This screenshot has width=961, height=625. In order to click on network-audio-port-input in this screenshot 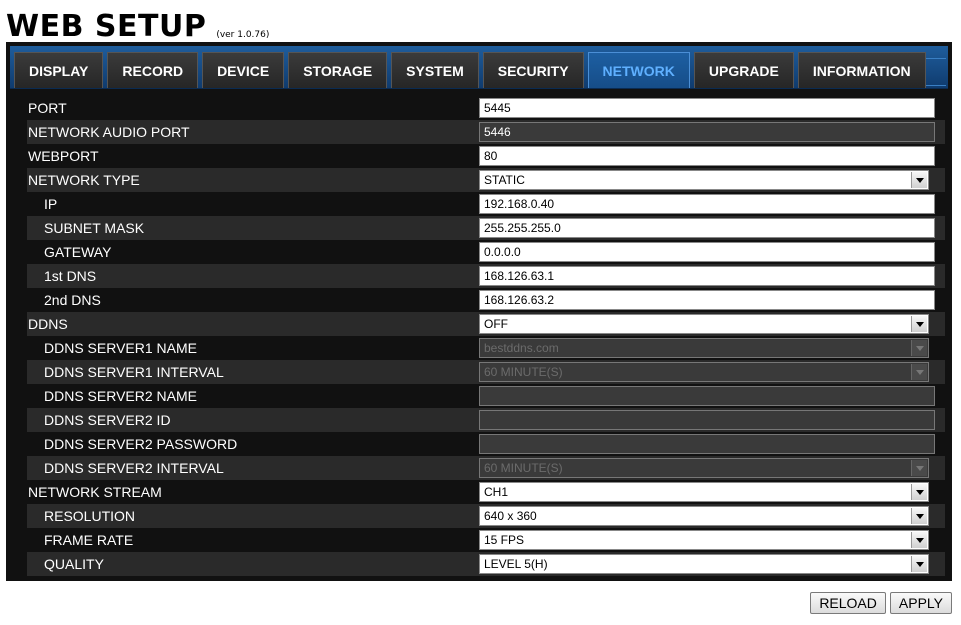, I will do `click(707, 132)`.